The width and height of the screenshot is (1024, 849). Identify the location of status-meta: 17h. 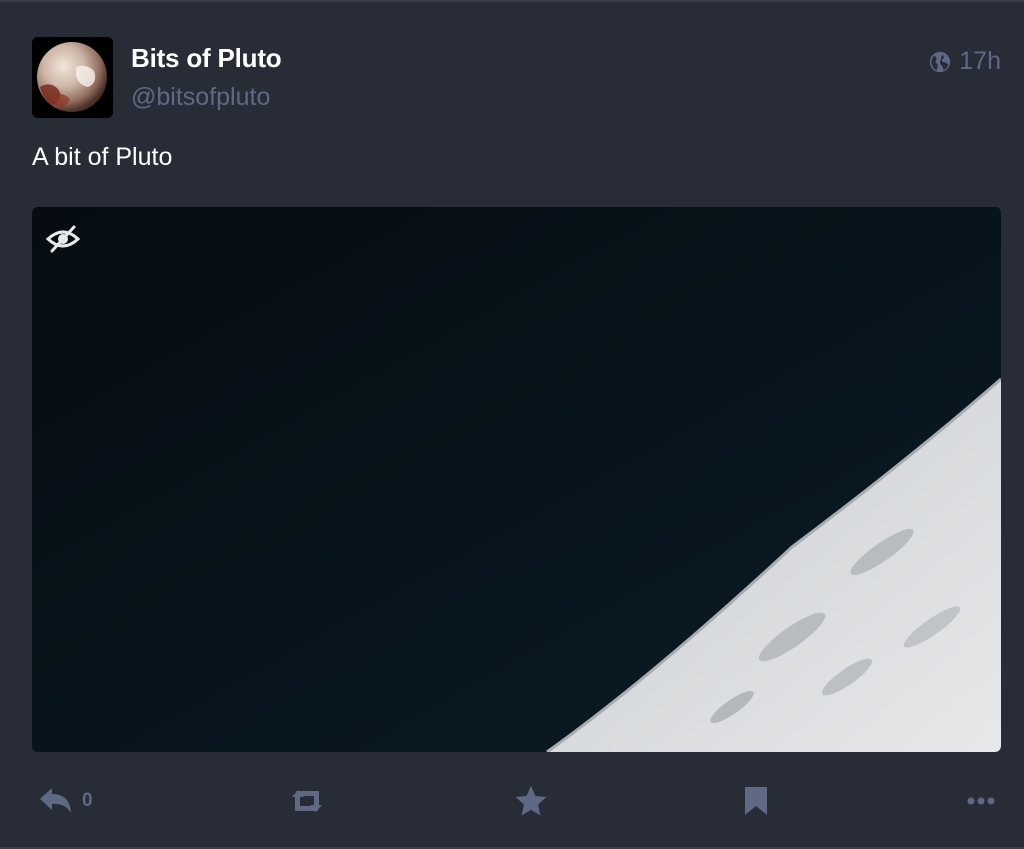
(965, 61).